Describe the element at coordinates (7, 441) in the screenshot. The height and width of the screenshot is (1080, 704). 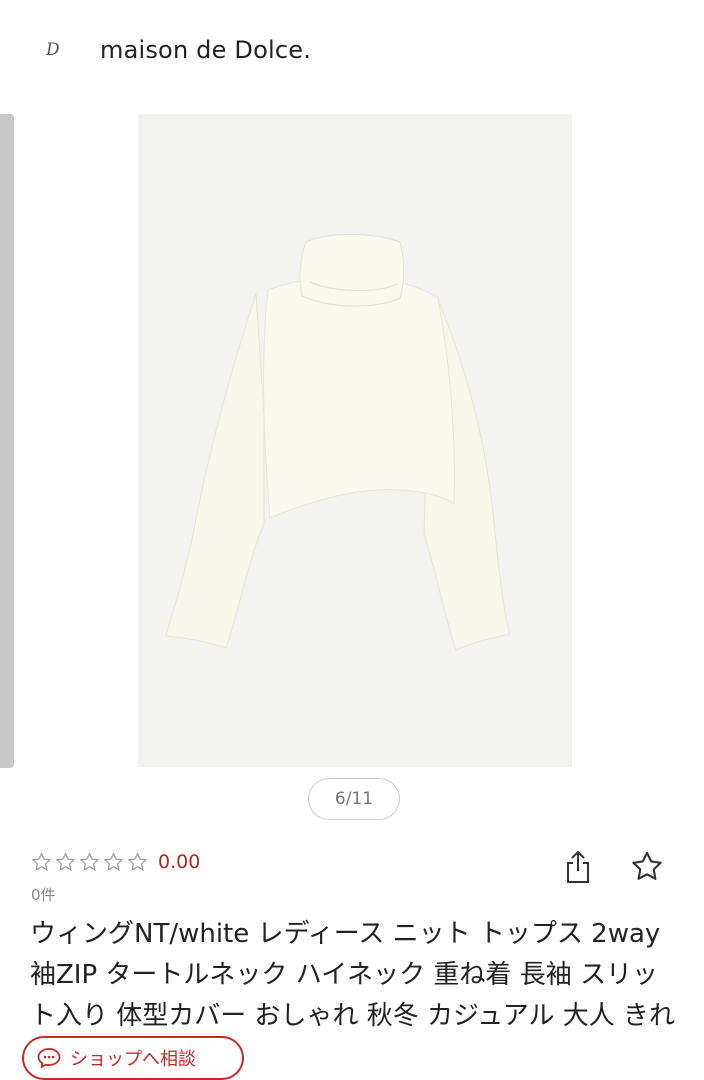
I see `scrollbar` at that location.